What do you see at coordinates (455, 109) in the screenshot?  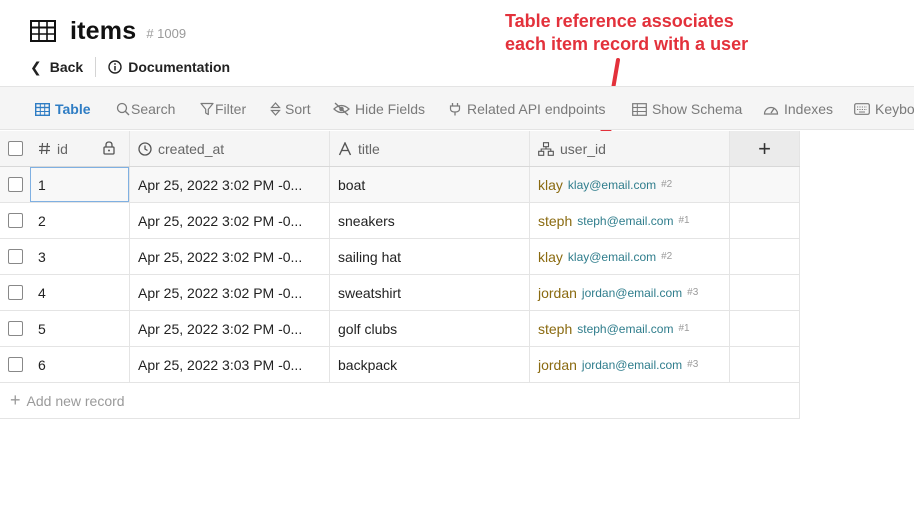 I see `plug-icon` at bounding box center [455, 109].